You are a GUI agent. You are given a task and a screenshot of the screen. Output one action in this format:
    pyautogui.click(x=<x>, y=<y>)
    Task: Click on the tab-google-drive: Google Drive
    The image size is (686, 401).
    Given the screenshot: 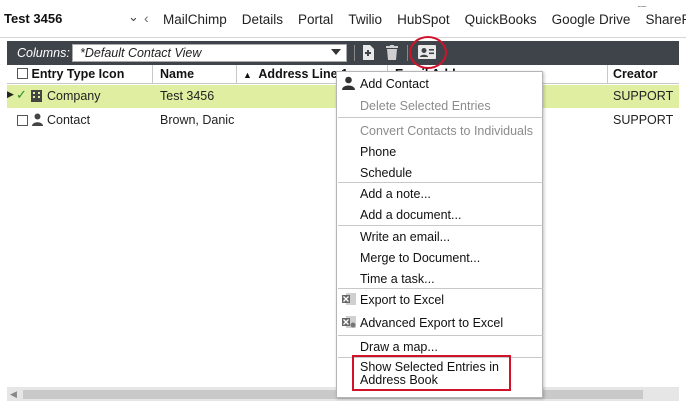 What is the action you would take?
    pyautogui.click(x=591, y=19)
    